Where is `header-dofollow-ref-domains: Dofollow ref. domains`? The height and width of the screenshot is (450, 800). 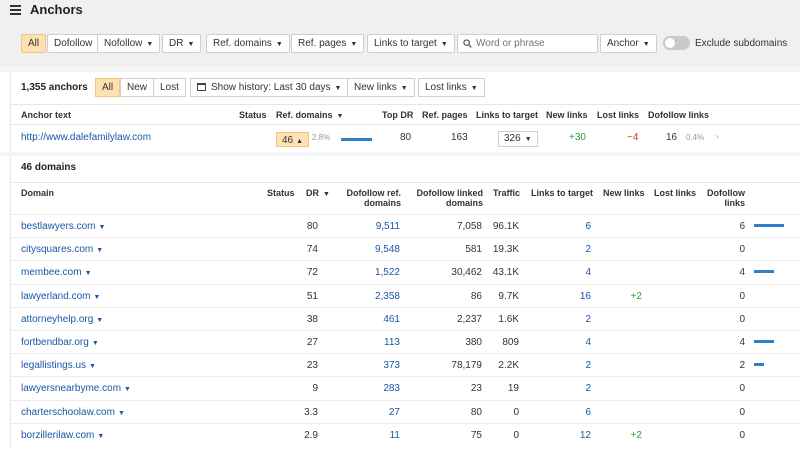 header-dofollow-ref-domains: Dofollow ref. domains is located at coordinates (371, 198).